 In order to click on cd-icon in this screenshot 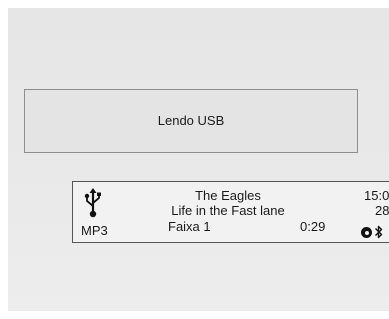, I will do `click(366, 232)`.